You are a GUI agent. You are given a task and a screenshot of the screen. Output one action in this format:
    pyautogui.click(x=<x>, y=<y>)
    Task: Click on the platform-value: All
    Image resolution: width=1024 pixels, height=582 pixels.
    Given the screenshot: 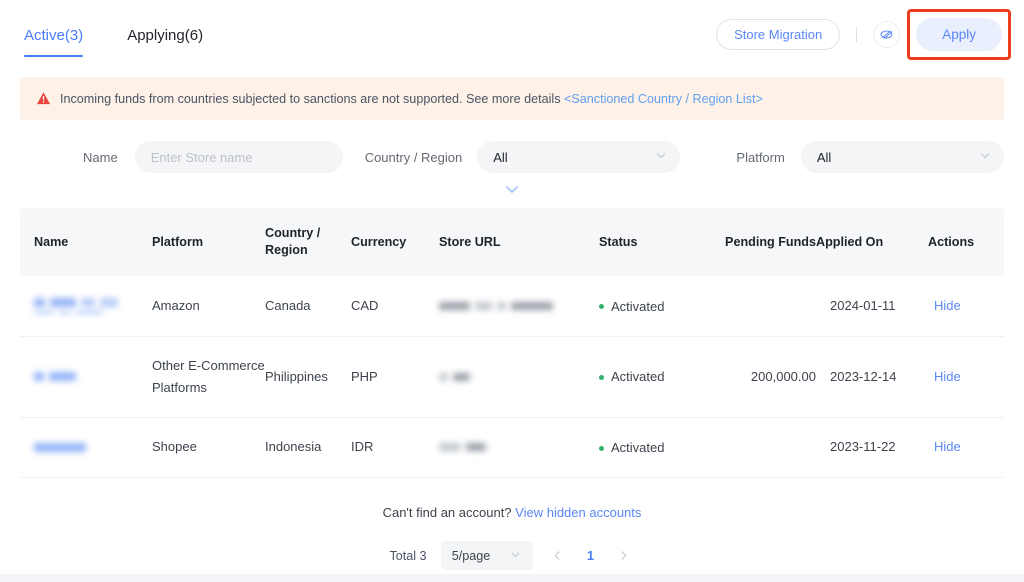 What is the action you would take?
    pyautogui.click(x=824, y=157)
    